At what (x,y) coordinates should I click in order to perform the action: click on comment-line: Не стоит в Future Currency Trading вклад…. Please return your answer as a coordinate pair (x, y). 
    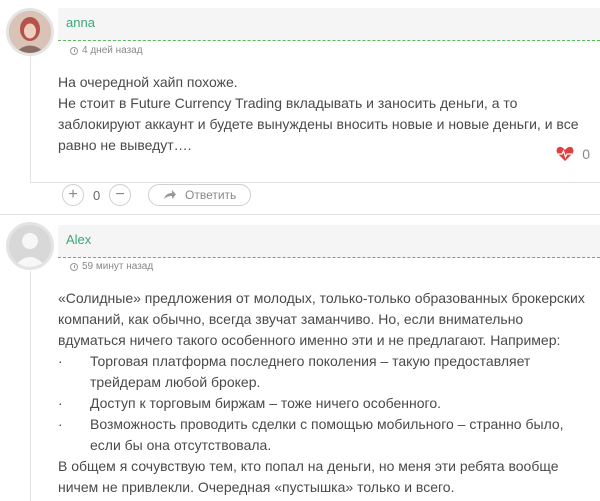
    Looking at the image, I should click on (318, 124).